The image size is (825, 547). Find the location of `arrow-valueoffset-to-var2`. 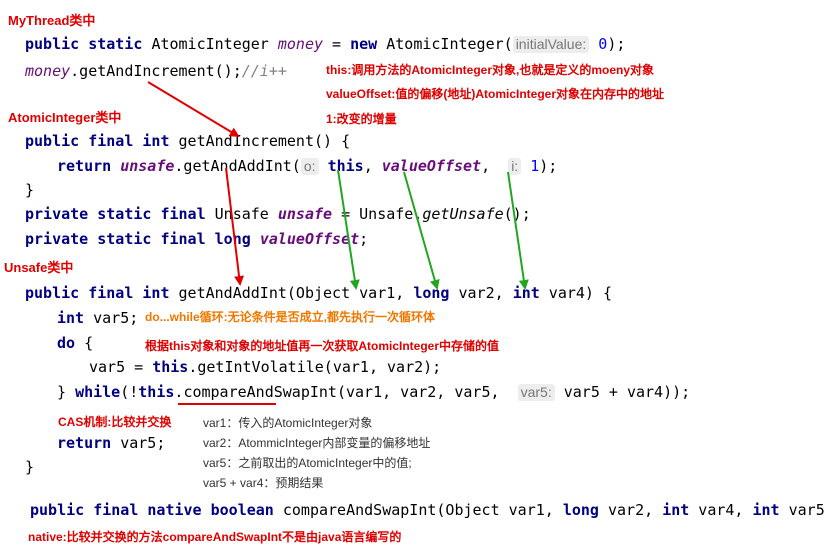

arrow-valueoffset-to-var2 is located at coordinates (421, 230).